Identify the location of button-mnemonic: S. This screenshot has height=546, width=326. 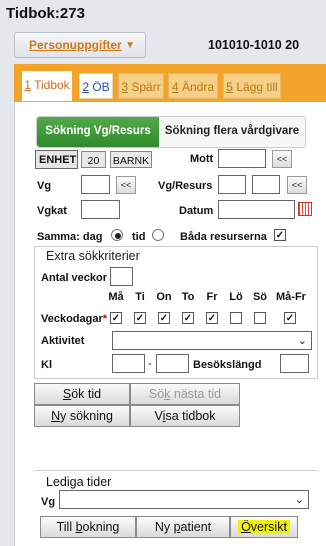
(67, 394).